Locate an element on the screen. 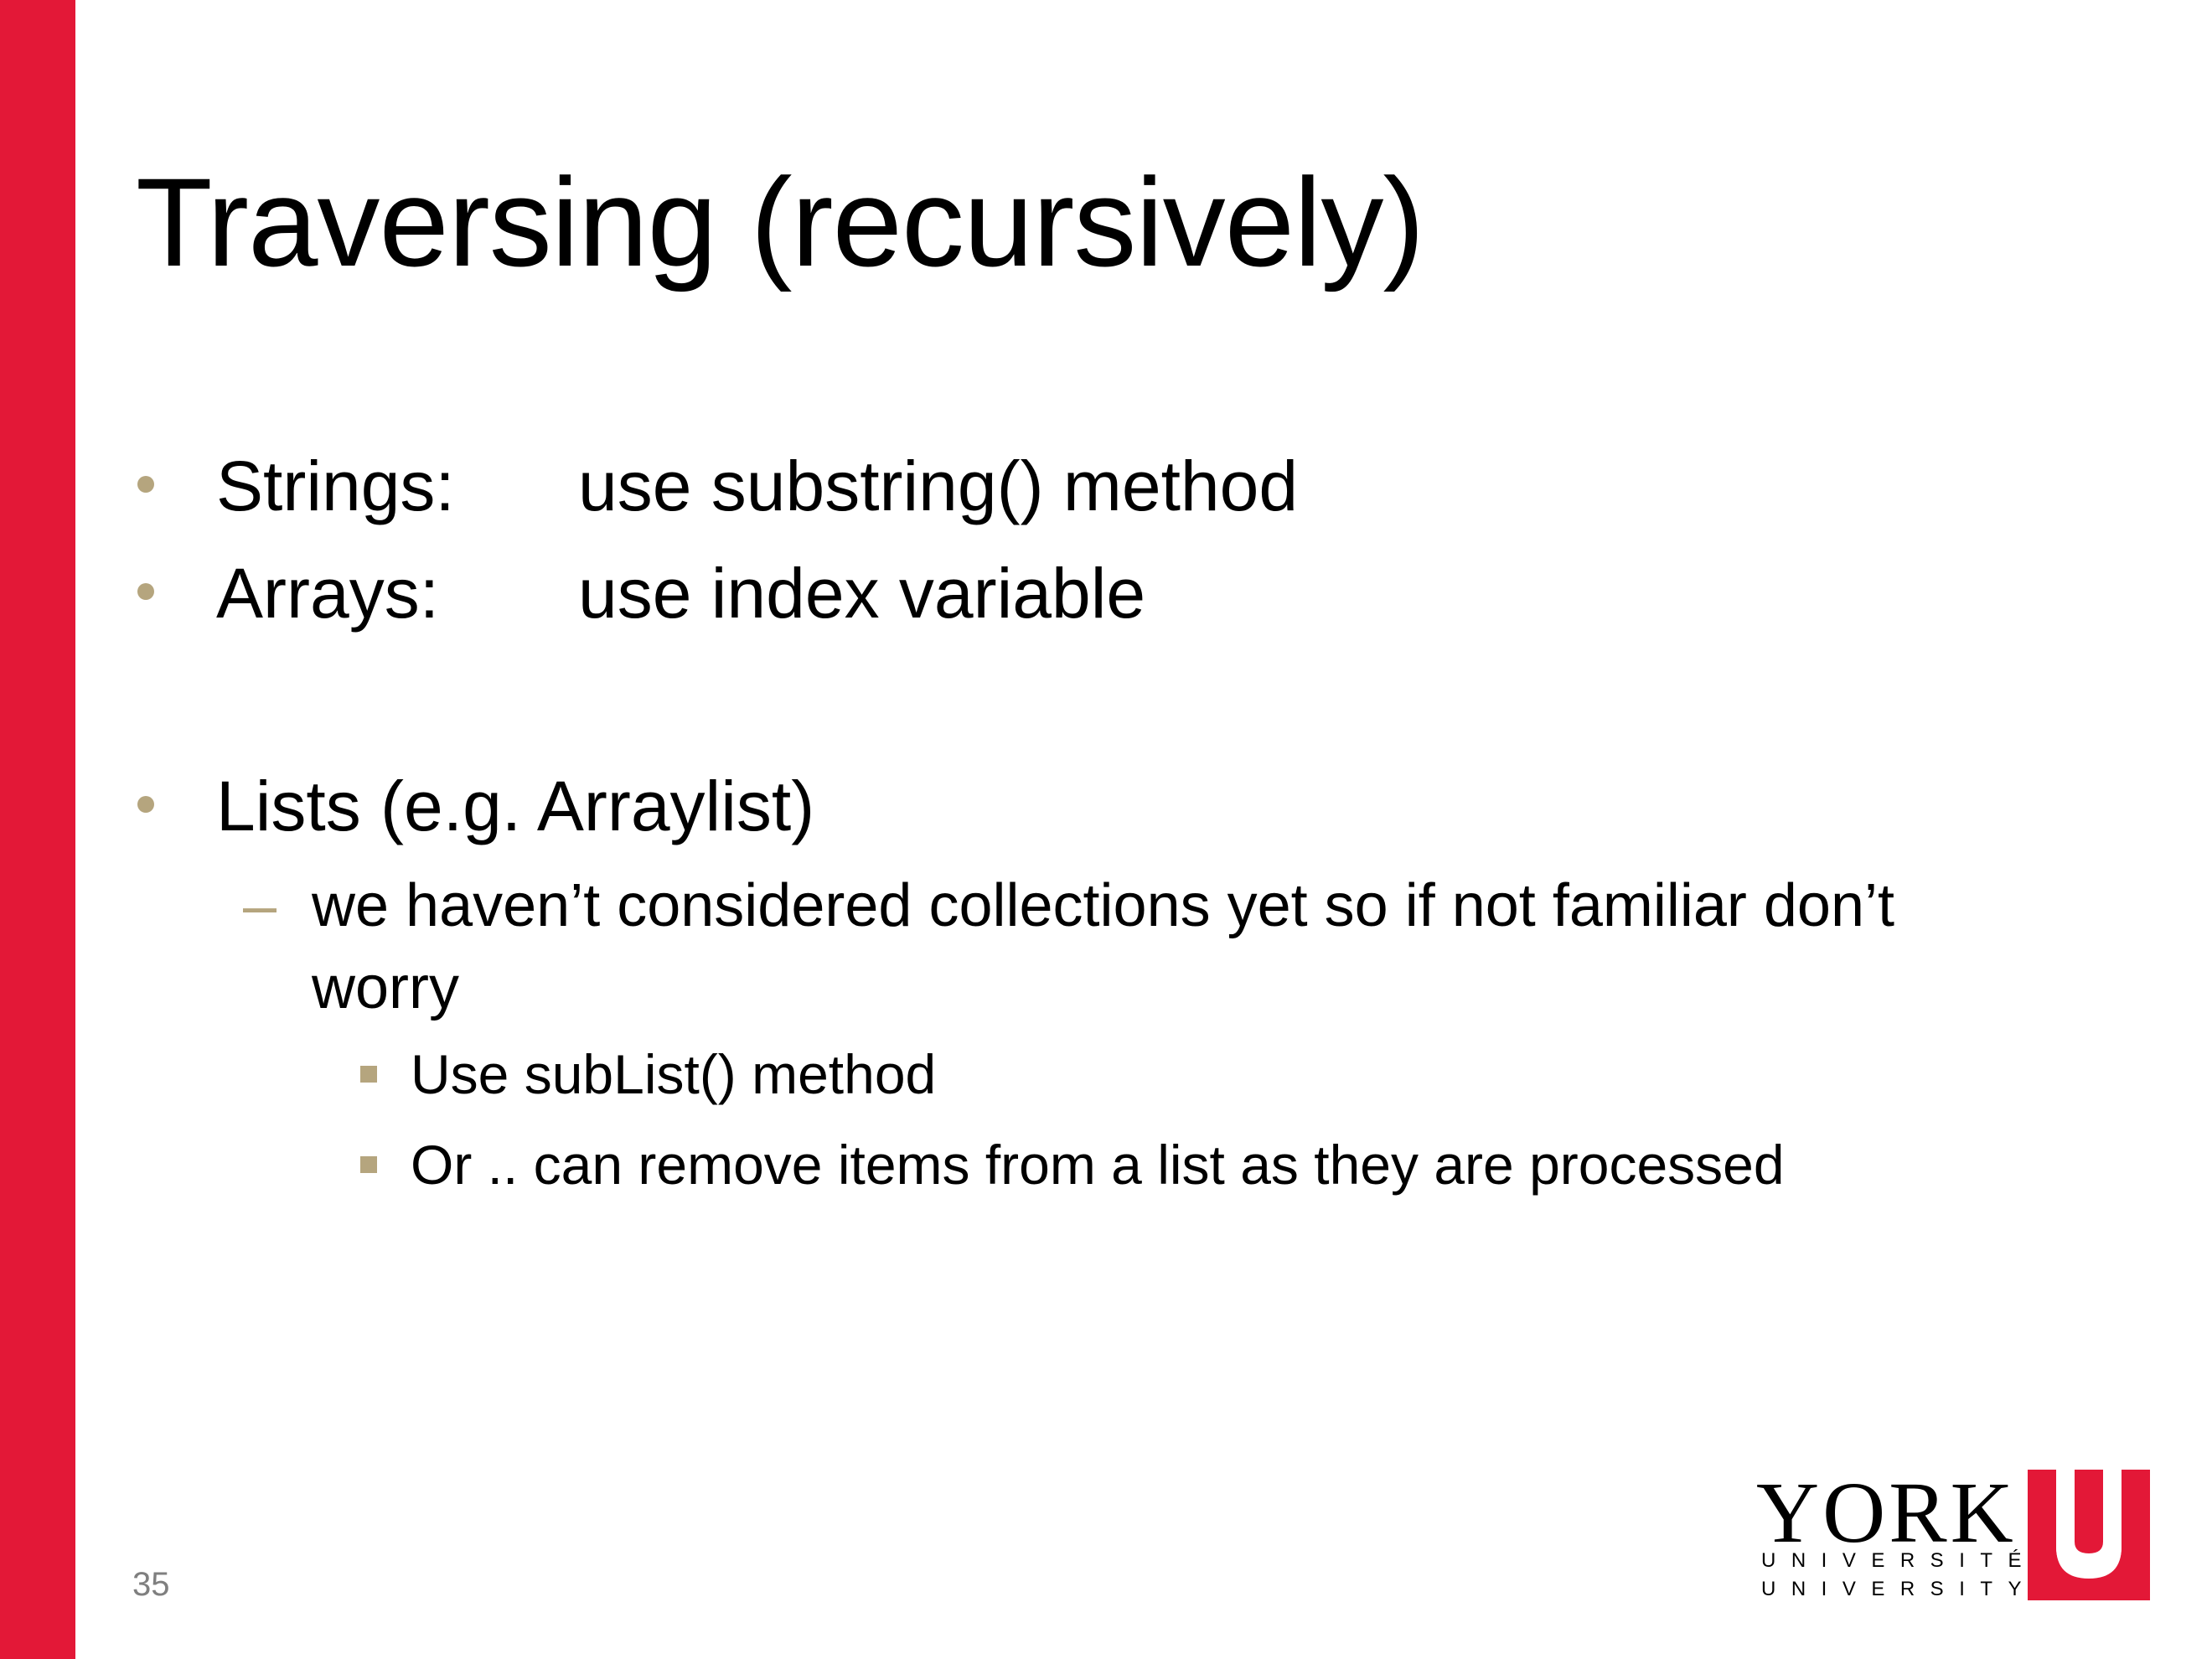  york-u-mark-icon is located at coordinates (2089, 1535).